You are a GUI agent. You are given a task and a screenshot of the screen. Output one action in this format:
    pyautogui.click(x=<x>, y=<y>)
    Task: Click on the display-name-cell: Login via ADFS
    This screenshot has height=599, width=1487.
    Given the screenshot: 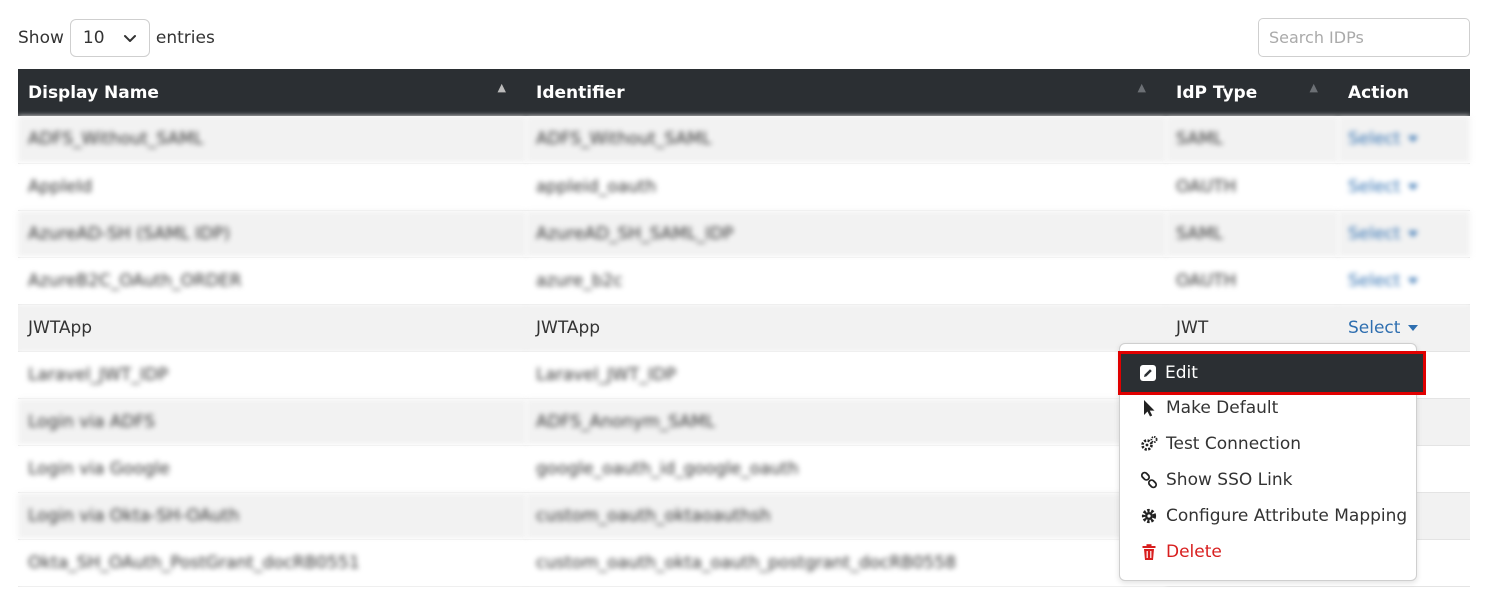 What is the action you would take?
    pyautogui.click(x=272, y=422)
    